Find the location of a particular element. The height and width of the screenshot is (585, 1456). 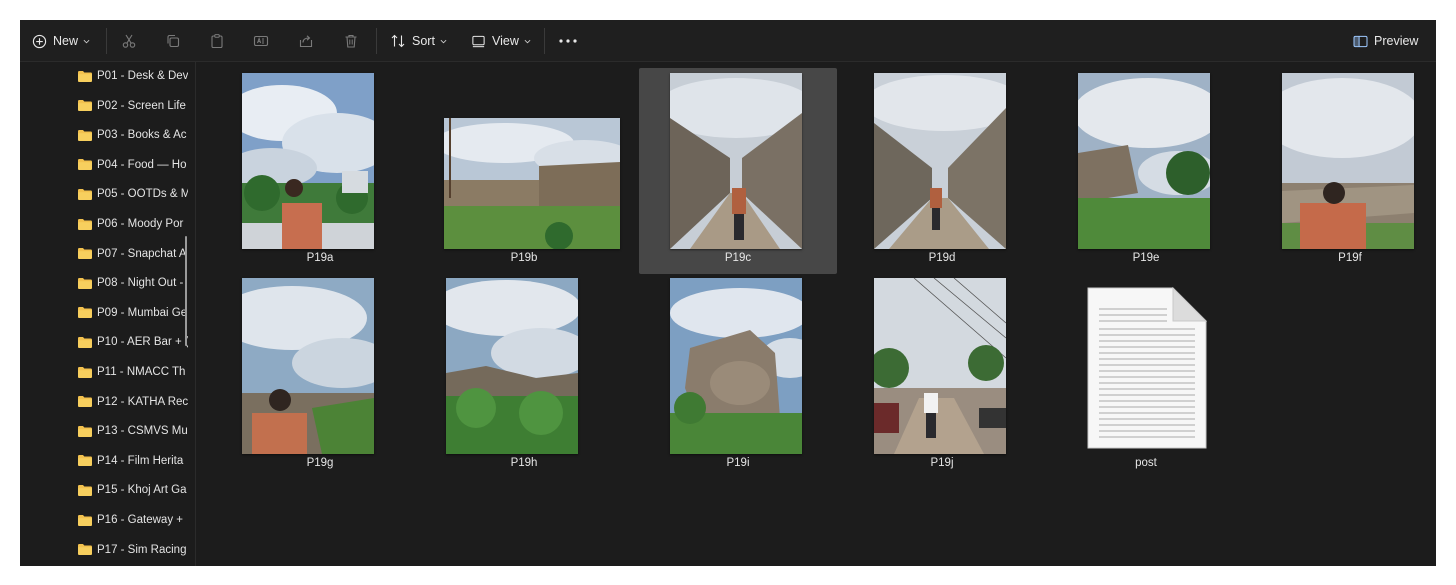

more-dots-icon is located at coordinates (568, 41).